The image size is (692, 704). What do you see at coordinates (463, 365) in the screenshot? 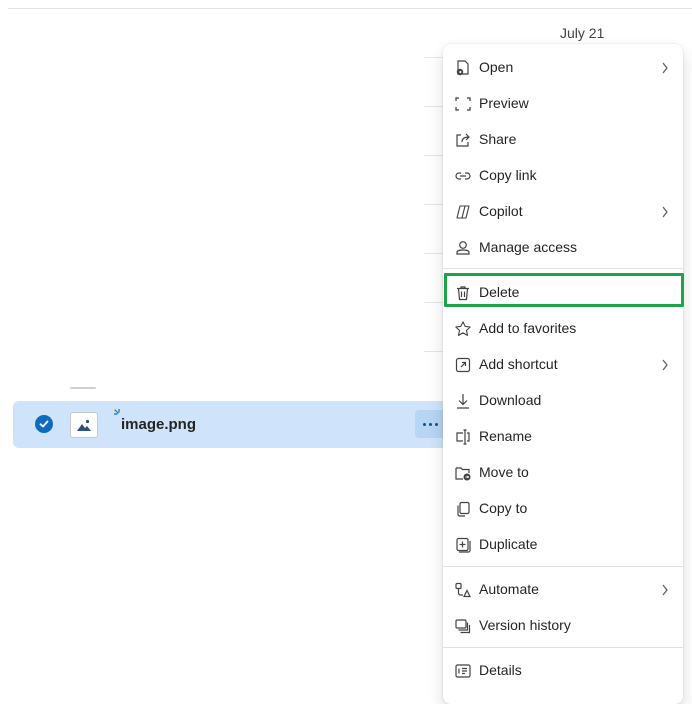
I see `shortcut-icon` at bounding box center [463, 365].